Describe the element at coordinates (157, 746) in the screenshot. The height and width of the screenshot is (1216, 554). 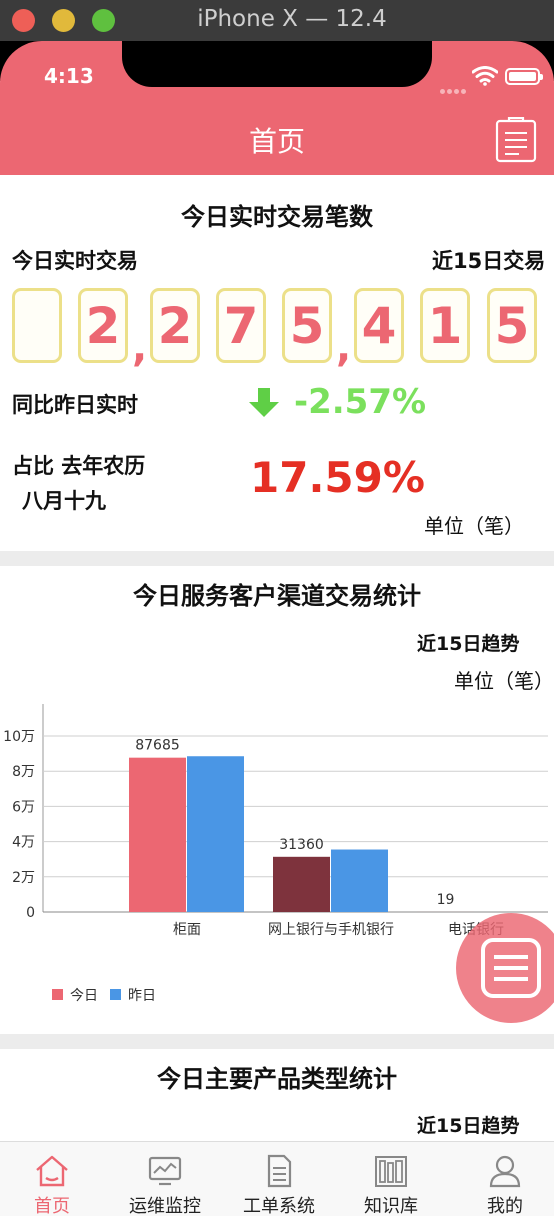
I see `data-label: 87685` at that location.